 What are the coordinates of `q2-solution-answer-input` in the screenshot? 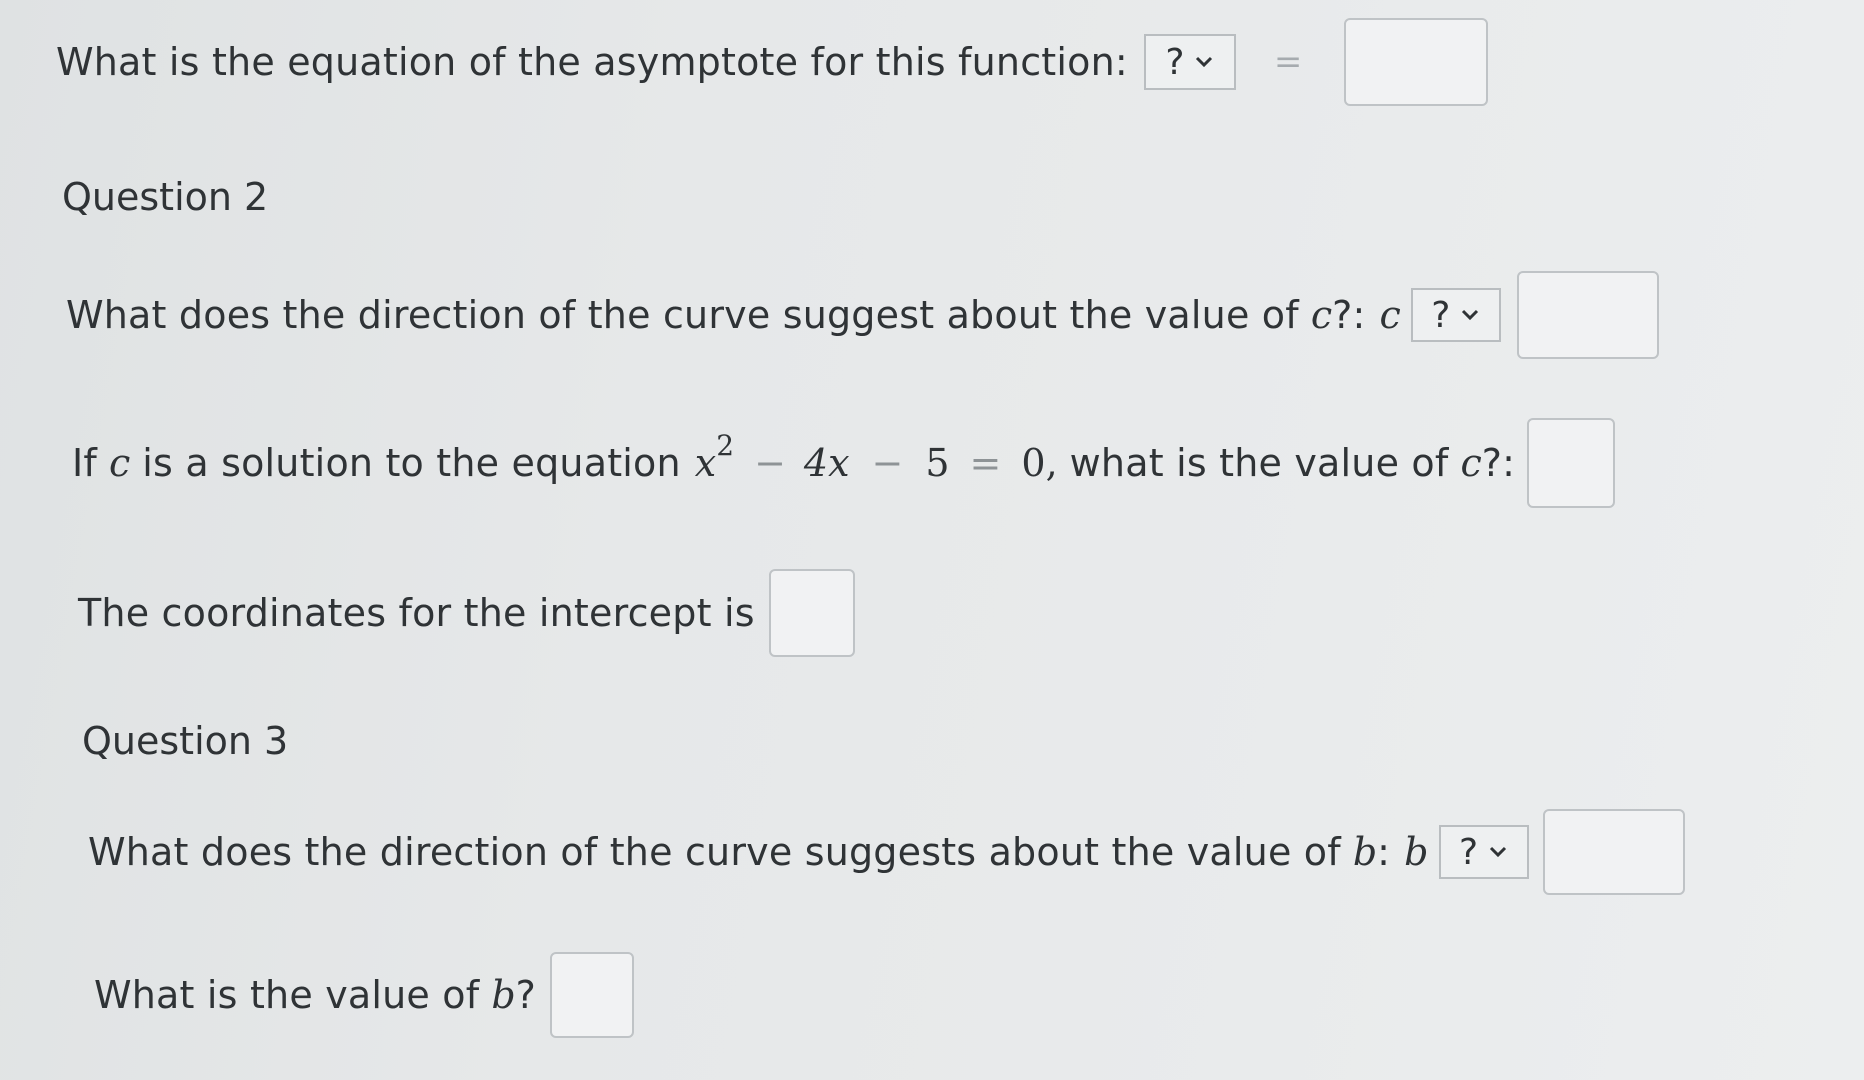 It's located at (1571, 463).